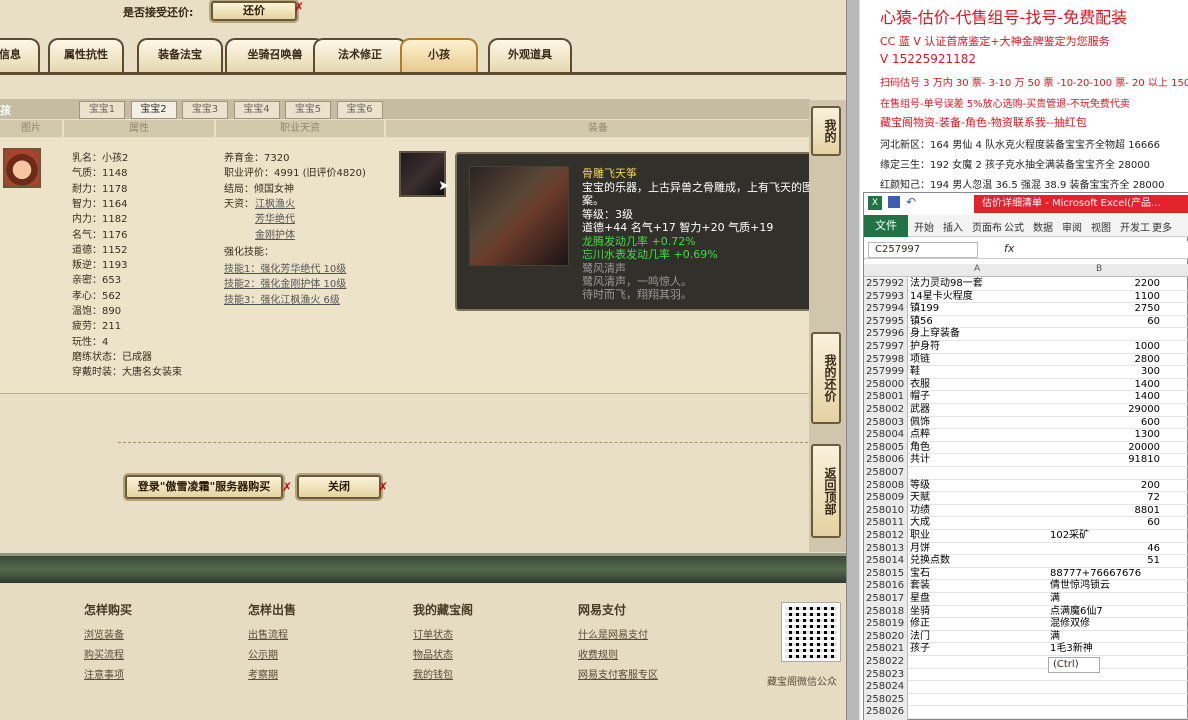 This screenshot has width=1188, height=720. Describe the element at coordinates (275, 202) in the screenshot. I see `talent-link: 江枫渔火` at that location.